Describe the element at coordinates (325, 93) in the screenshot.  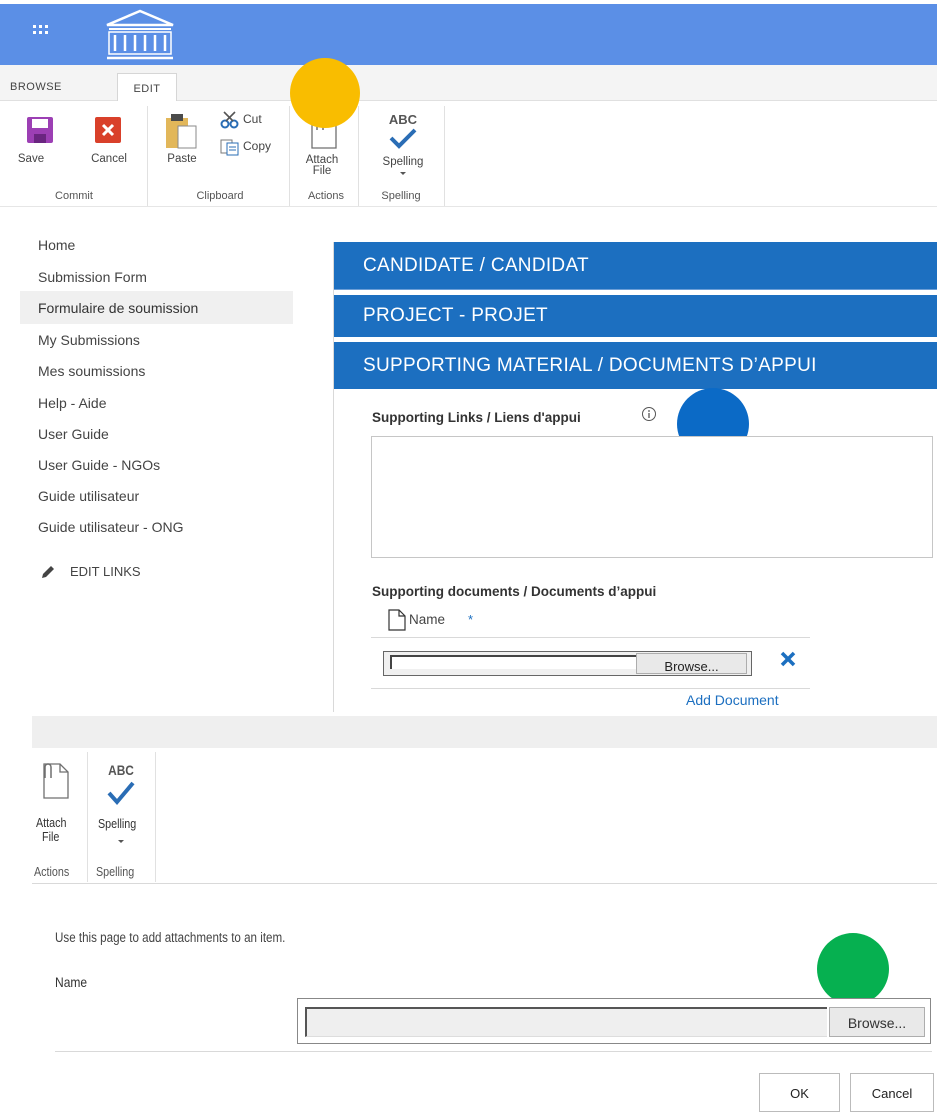
I see `yellow-marker` at that location.